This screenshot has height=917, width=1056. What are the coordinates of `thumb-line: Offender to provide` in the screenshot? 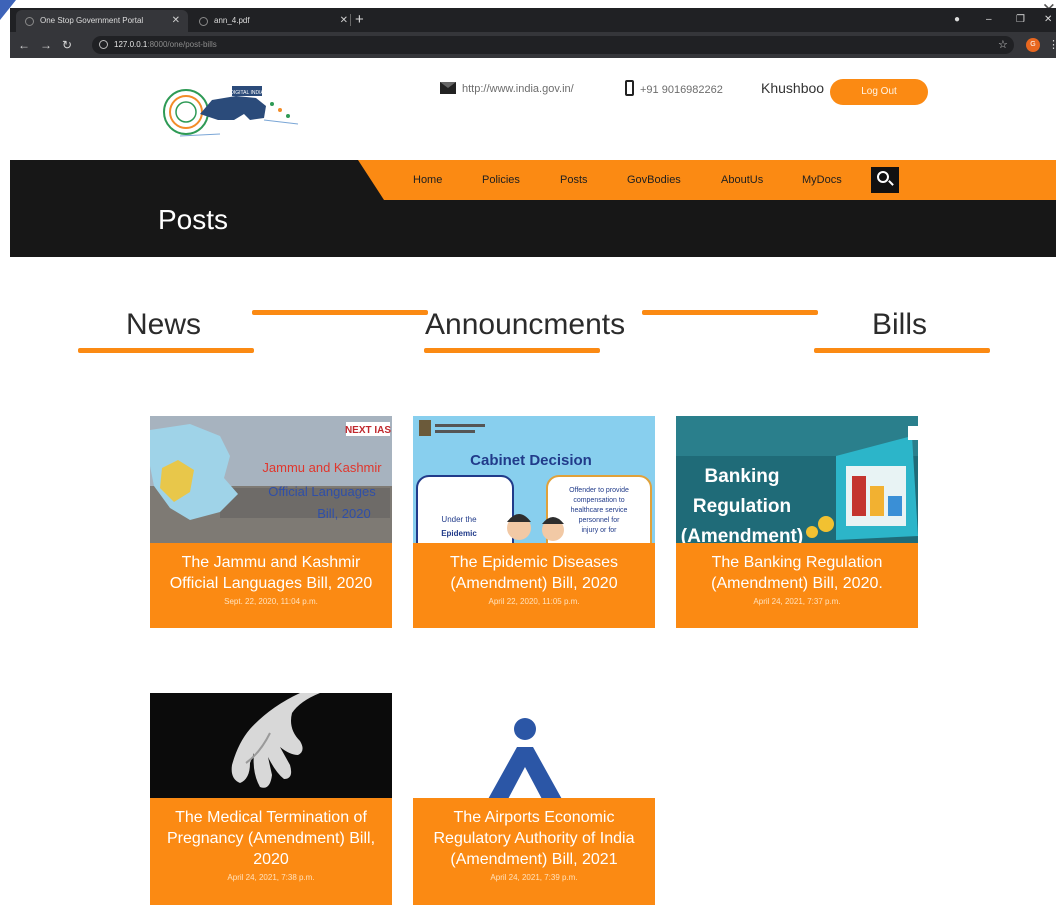 It's located at (599, 490).